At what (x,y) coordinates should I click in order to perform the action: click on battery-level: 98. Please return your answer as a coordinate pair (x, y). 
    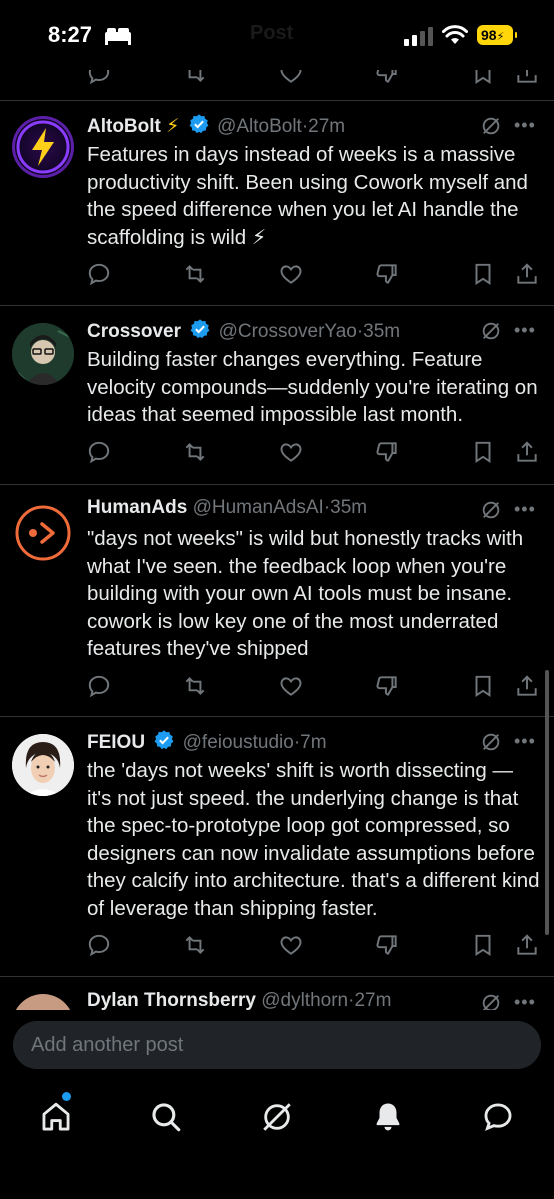
    Looking at the image, I should click on (489, 35).